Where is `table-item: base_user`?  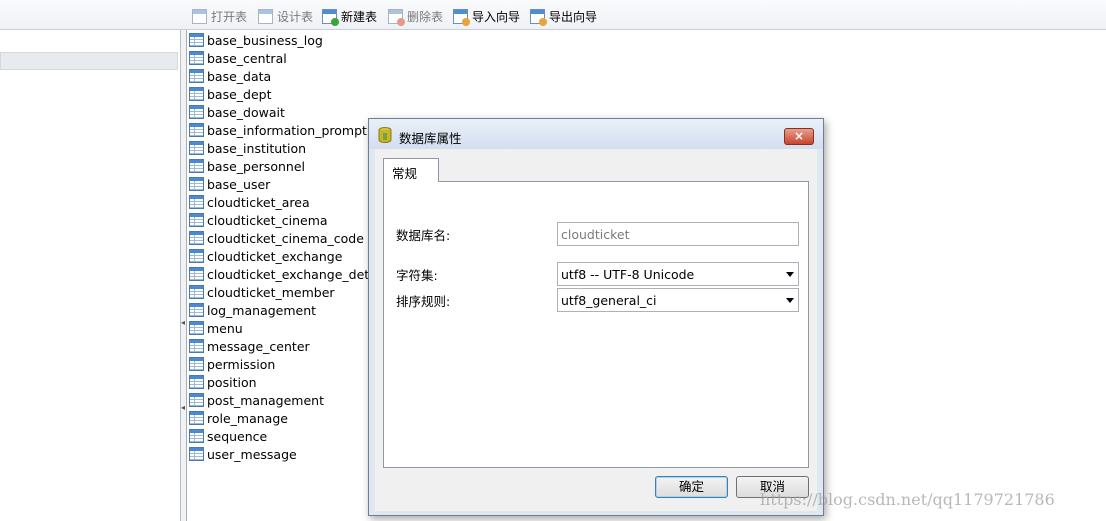
table-item: base_user is located at coordinates (229, 184).